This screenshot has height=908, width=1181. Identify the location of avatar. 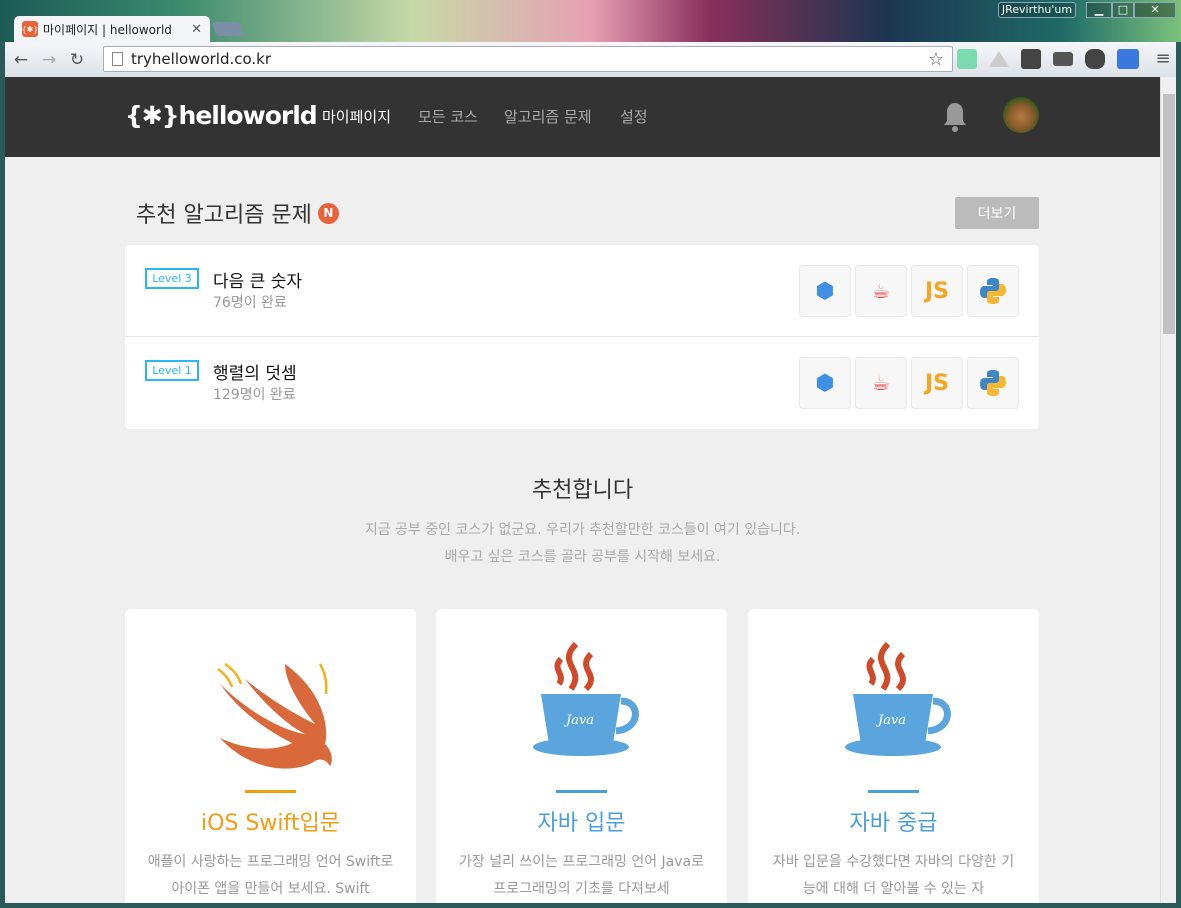
(1021, 115).